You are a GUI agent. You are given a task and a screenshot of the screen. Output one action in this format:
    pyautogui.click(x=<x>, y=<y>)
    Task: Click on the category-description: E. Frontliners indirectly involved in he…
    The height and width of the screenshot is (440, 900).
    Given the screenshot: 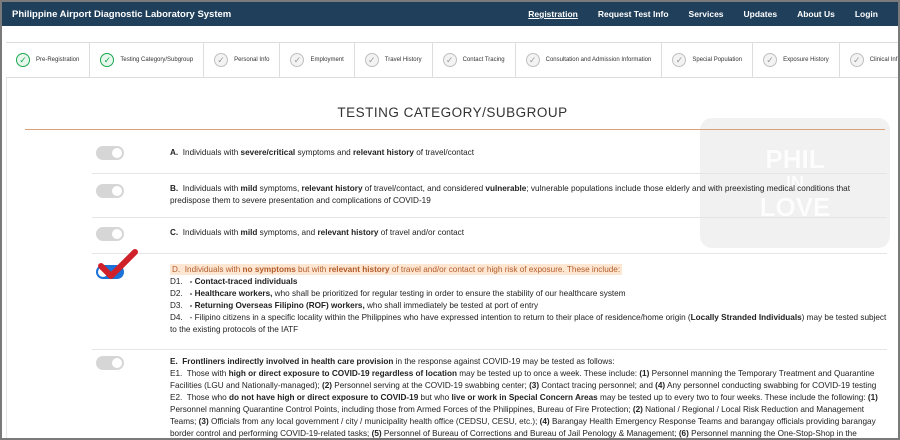 What is the action you would take?
    pyautogui.click(x=524, y=397)
    